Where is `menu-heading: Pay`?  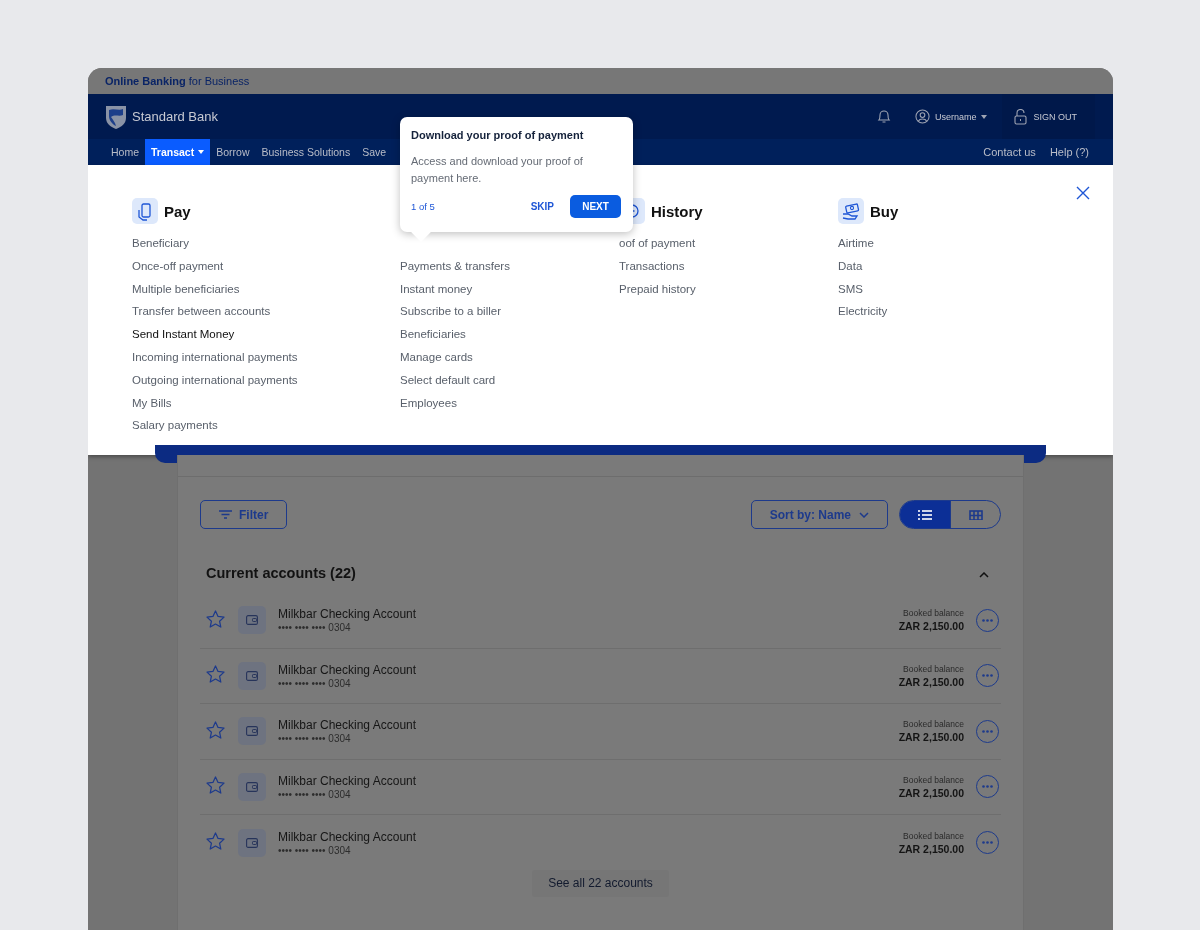
menu-heading: Pay is located at coordinates (177, 211).